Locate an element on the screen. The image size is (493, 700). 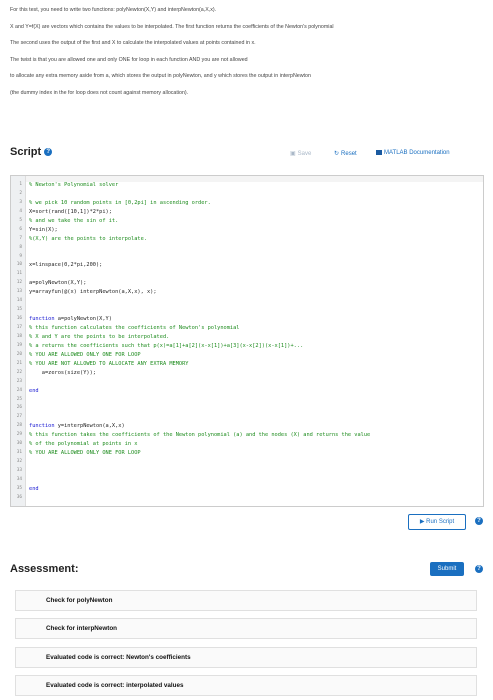
code-line: 15 is located at coordinates (247, 310).